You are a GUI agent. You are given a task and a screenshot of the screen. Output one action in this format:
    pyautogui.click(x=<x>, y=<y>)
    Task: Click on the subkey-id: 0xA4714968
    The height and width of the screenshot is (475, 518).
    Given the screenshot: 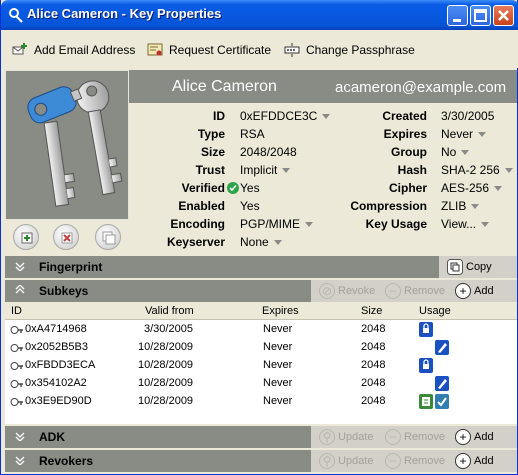 What is the action you would take?
    pyautogui.click(x=56, y=329)
    